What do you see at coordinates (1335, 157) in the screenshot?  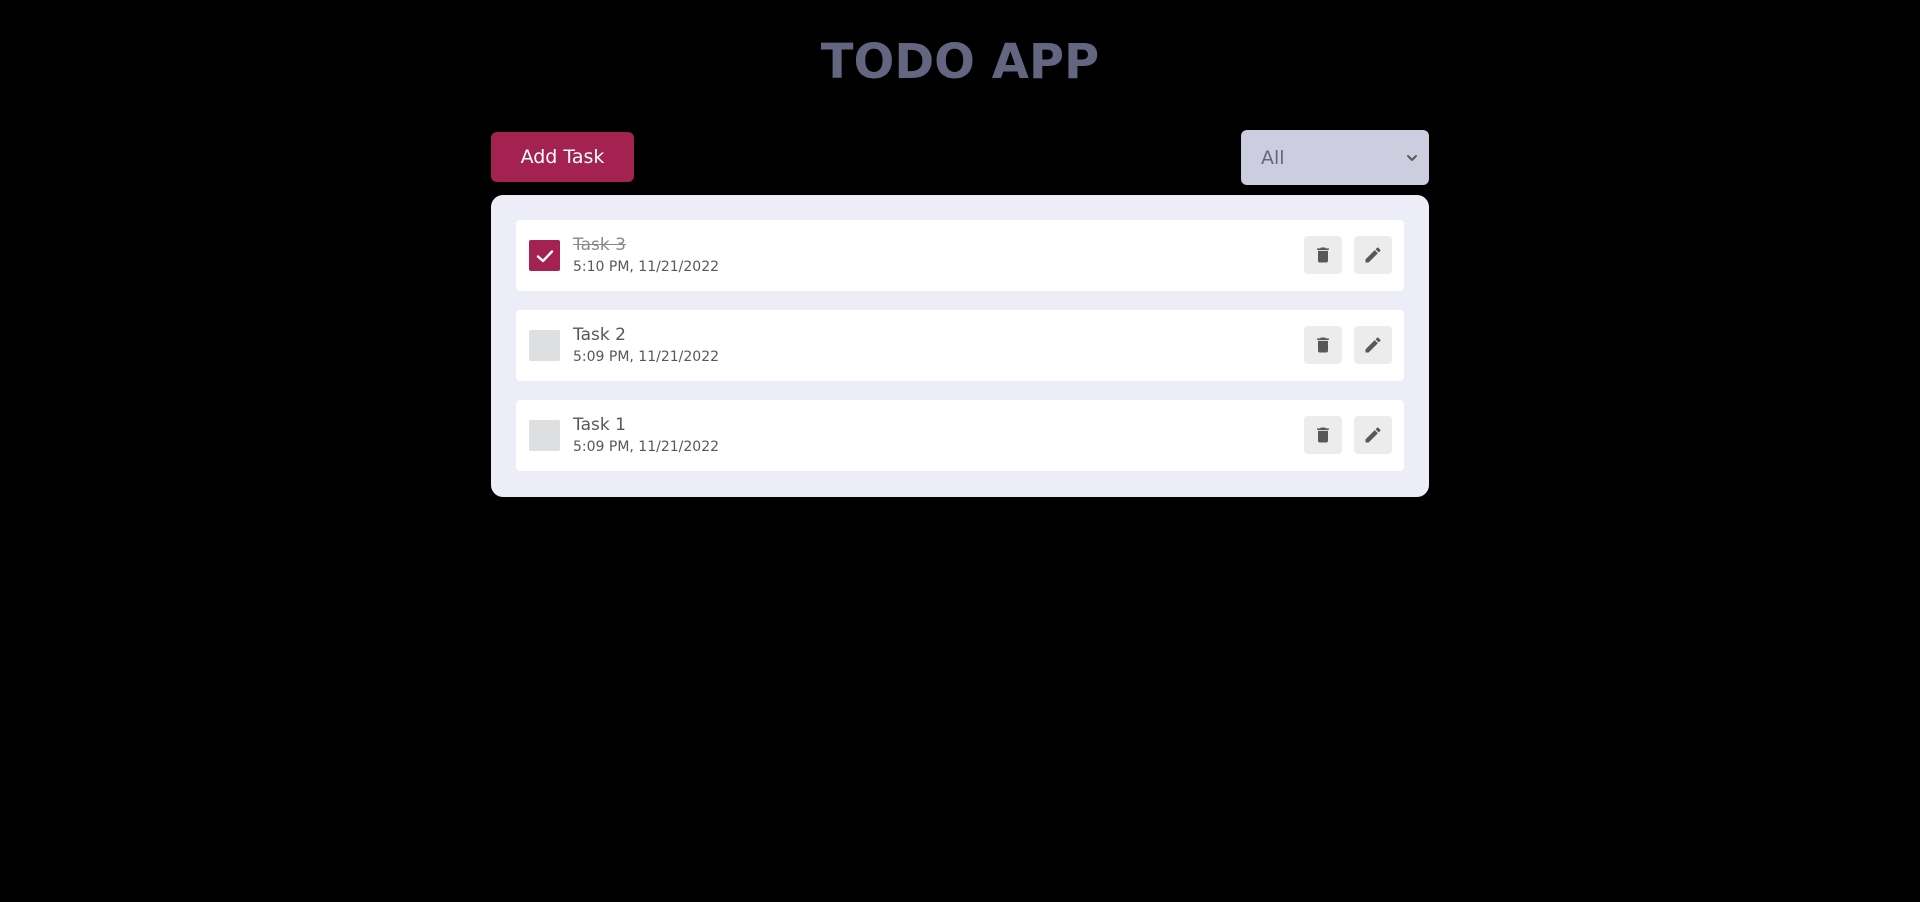 I see `filter-select: All` at bounding box center [1335, 157].